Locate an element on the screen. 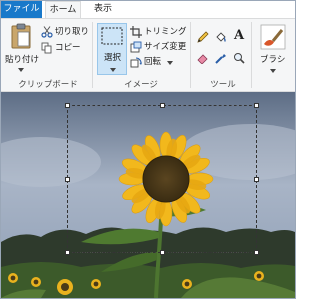  tools-group-label: ツール is located at coordinates (223, 85).